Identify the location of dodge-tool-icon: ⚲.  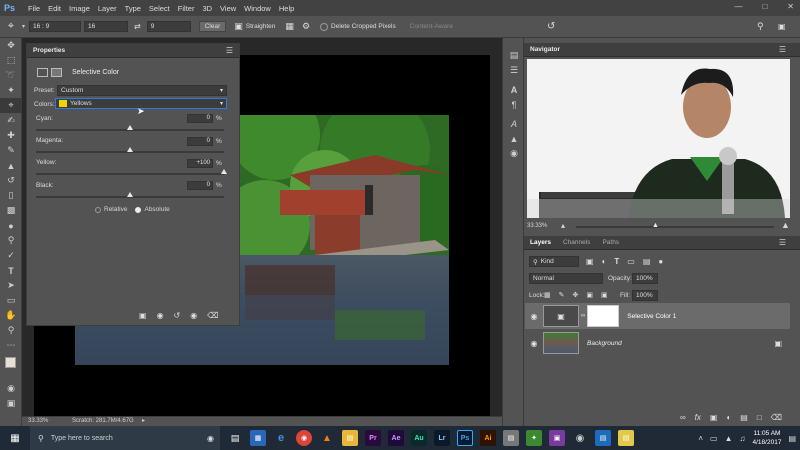
(11, 240).